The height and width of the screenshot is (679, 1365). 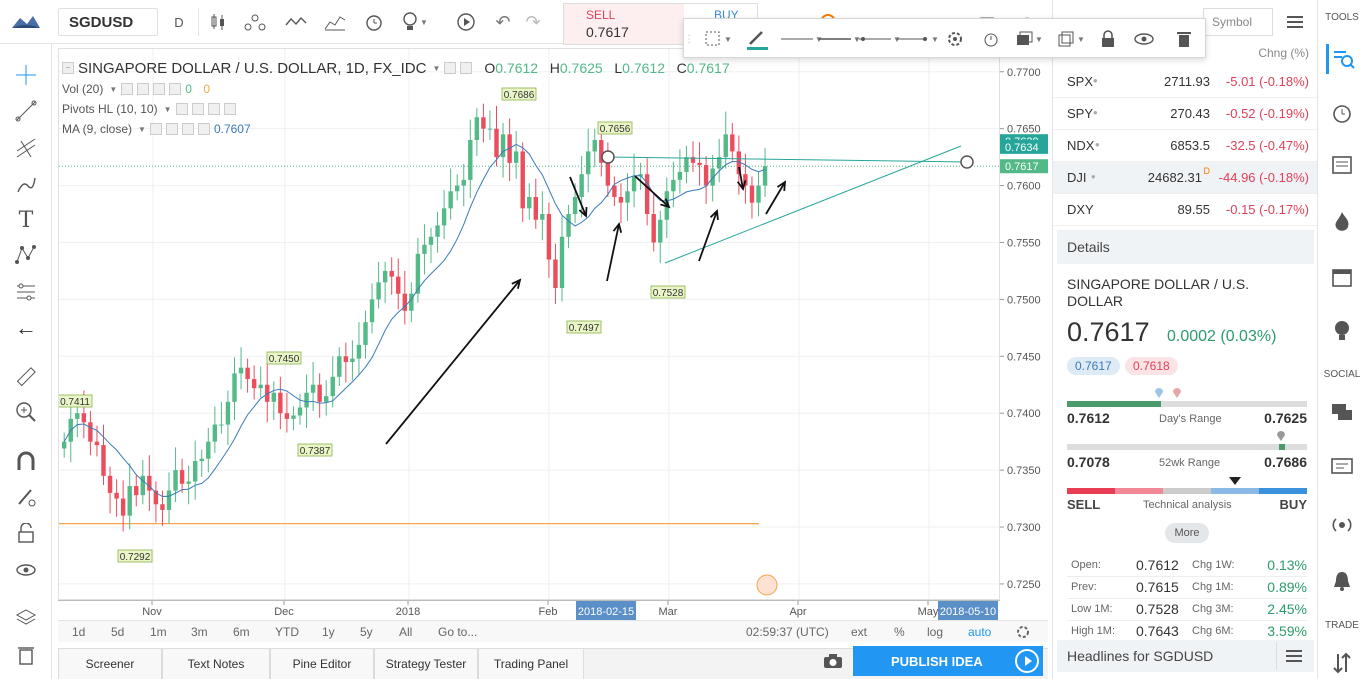 I want to click on alert-add-icon, so click(x=991, y=39).